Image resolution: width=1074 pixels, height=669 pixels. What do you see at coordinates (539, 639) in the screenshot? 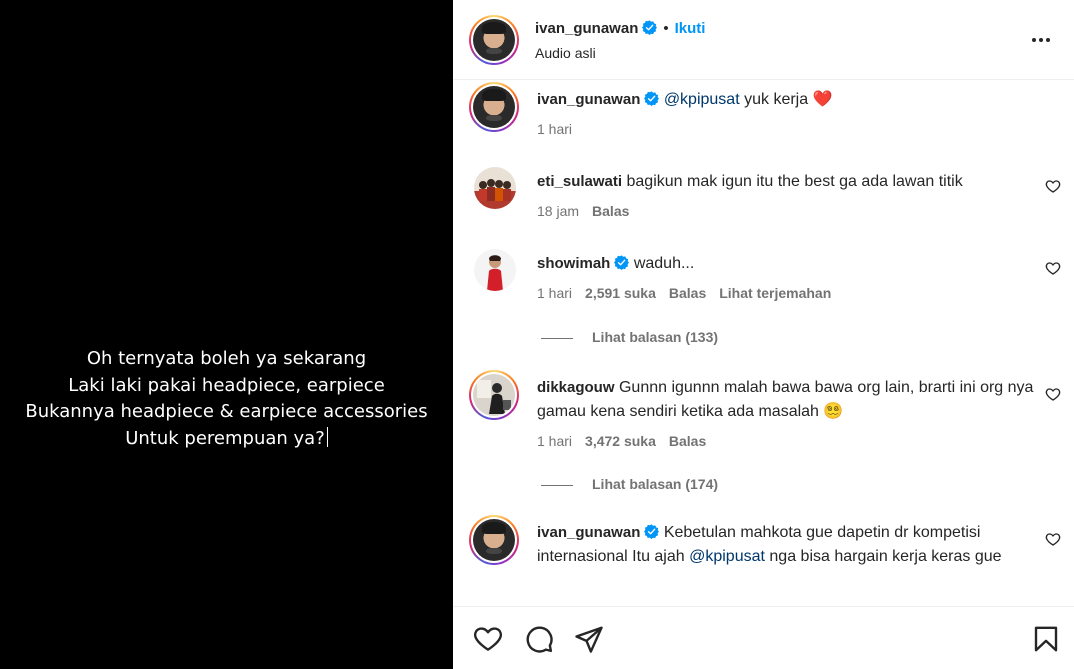
I see `comment-icon` at bounding box center [539, 639].